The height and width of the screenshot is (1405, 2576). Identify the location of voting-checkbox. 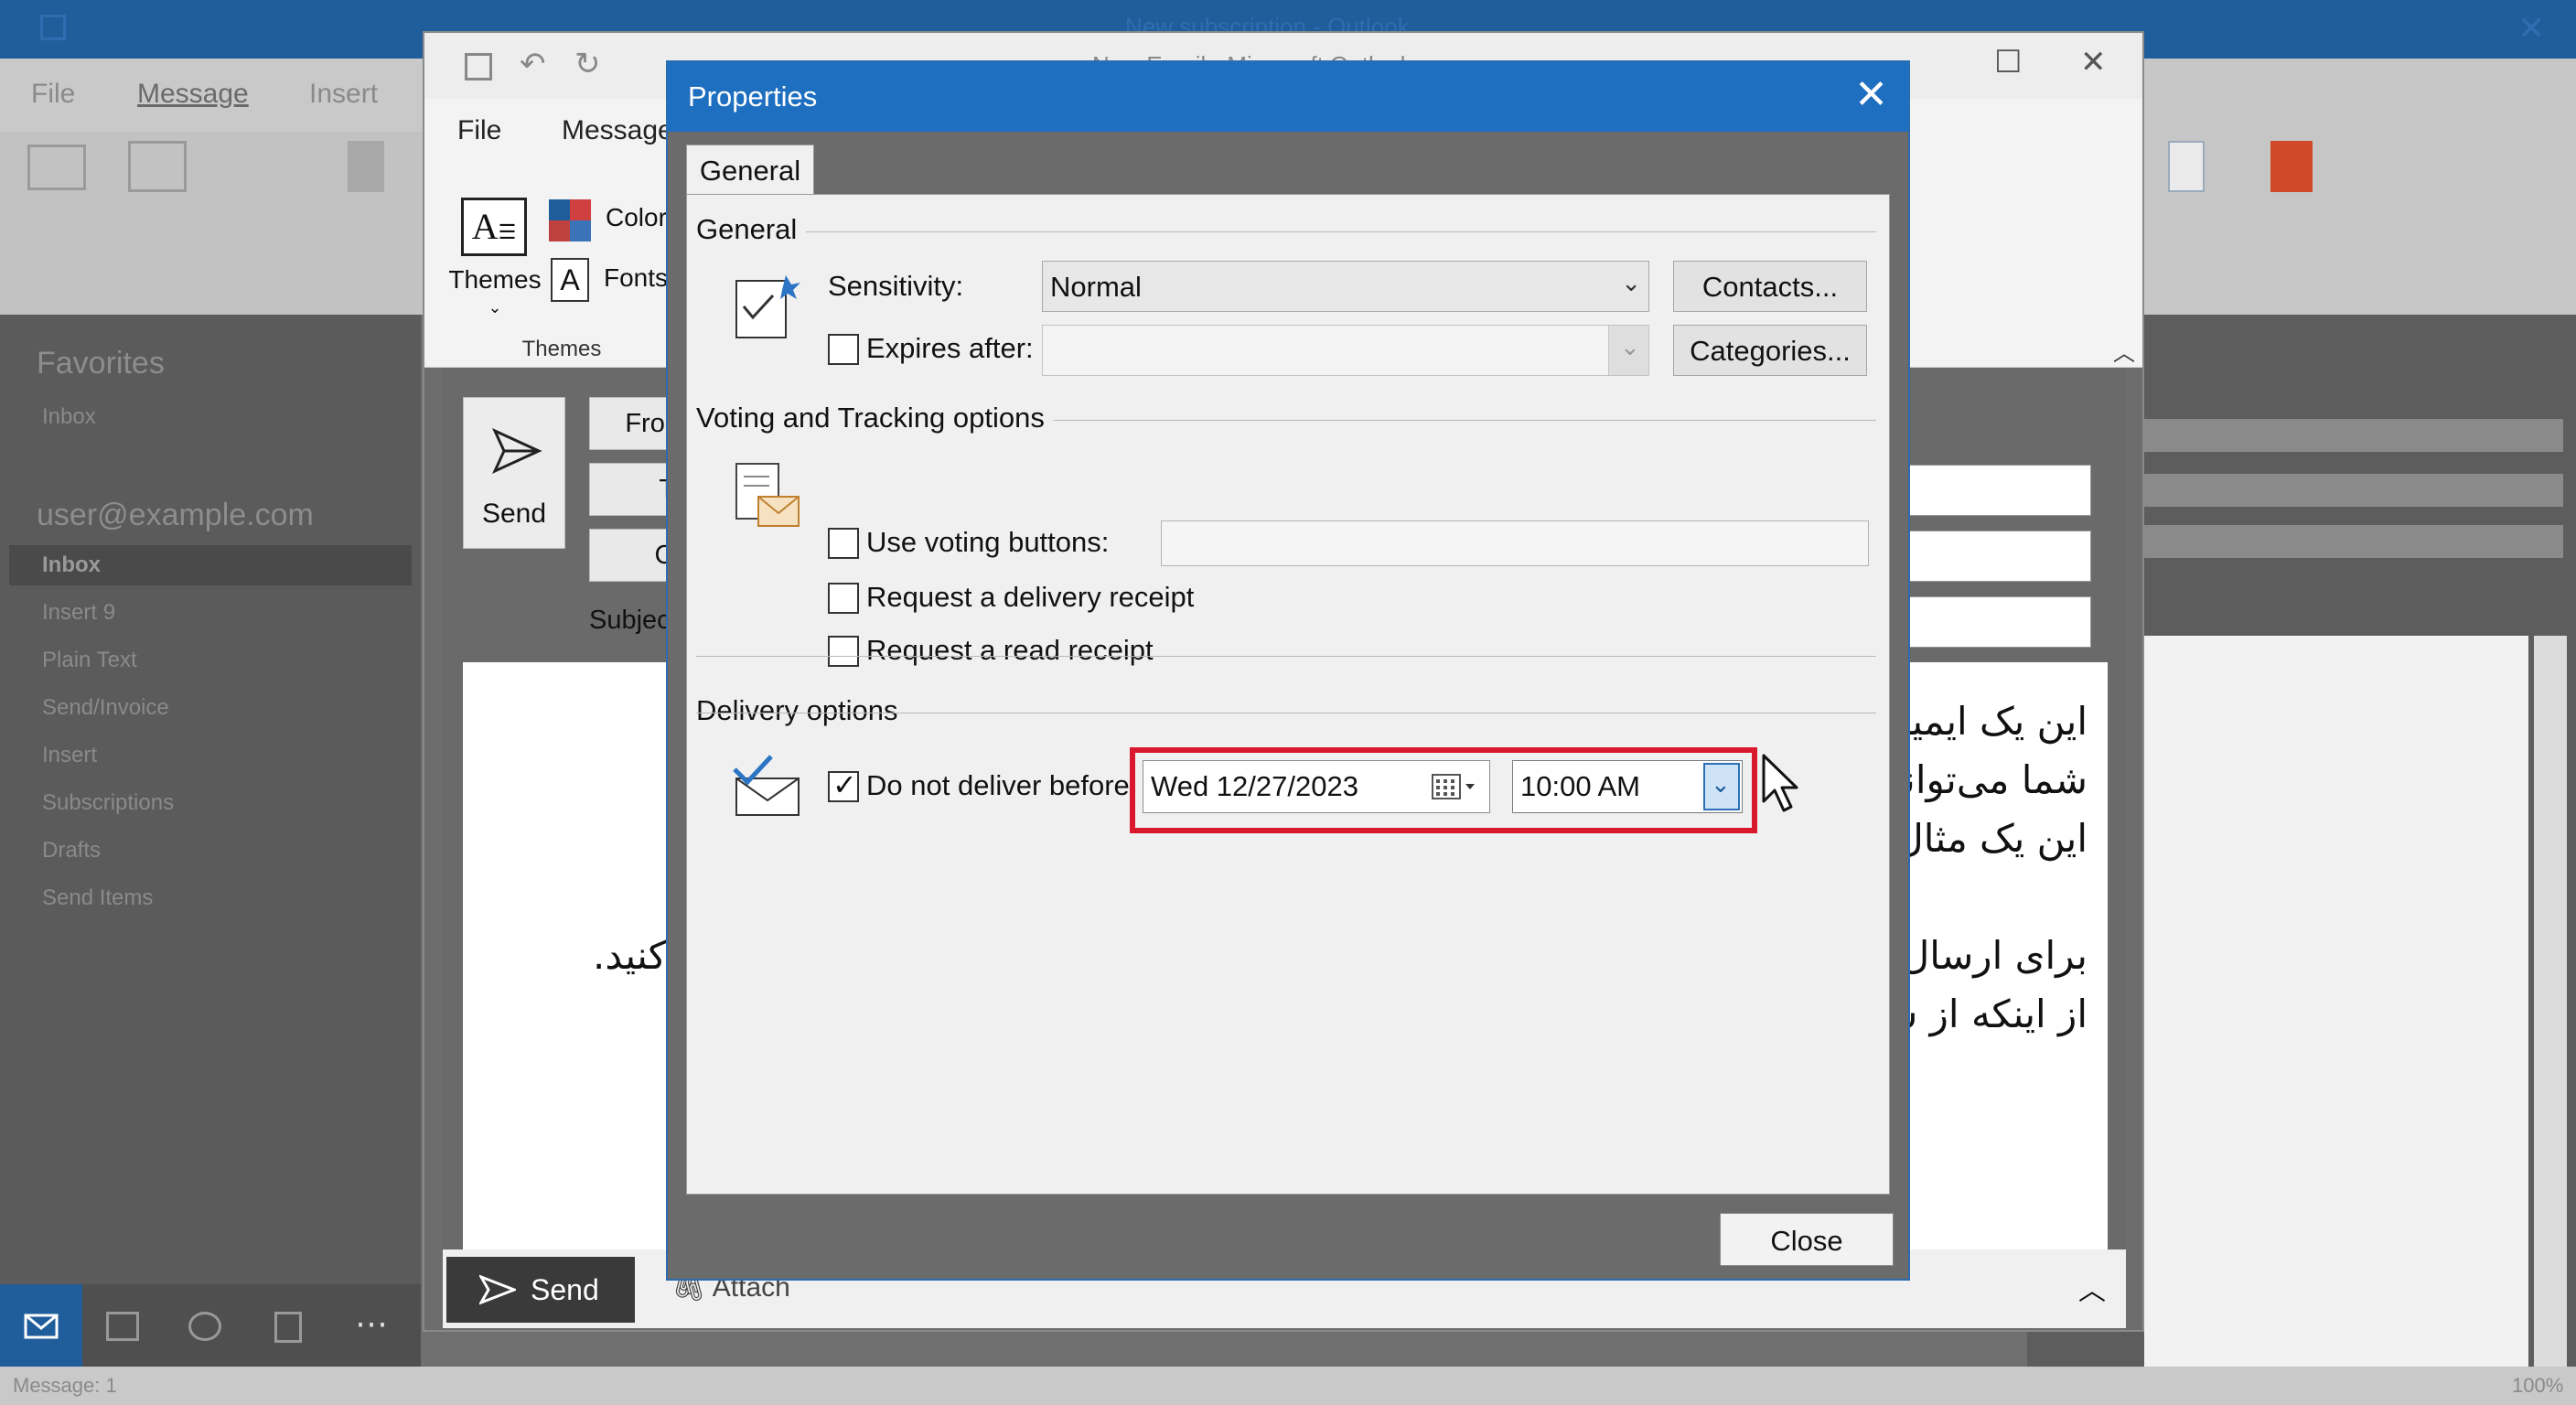
(844, 543).